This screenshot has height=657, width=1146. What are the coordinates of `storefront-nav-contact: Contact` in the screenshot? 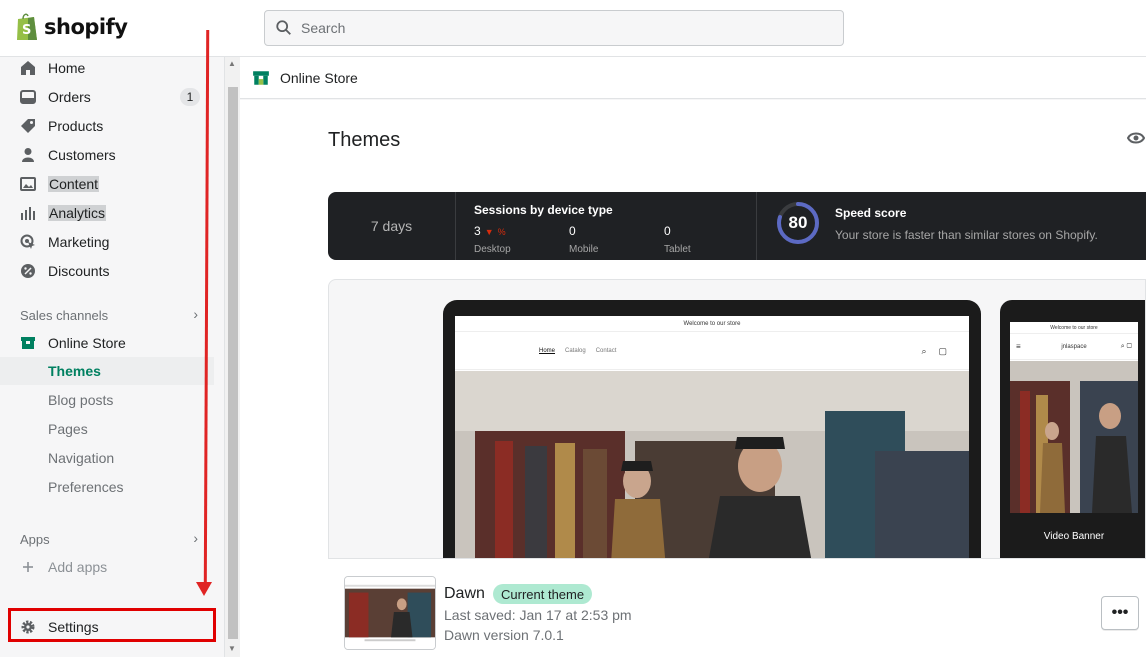 It's located at (606, 350).